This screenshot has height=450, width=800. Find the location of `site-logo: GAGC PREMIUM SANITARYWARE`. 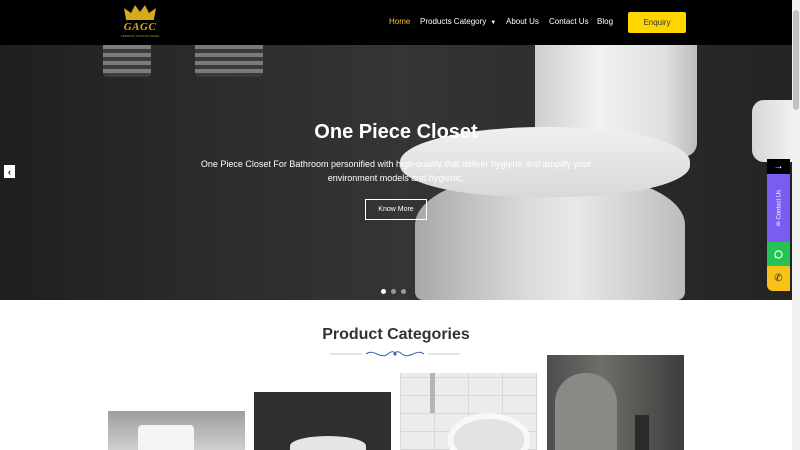

site-logo: GAGC PREMIUM SANITARYWARE is located at coordinates (140, 23).